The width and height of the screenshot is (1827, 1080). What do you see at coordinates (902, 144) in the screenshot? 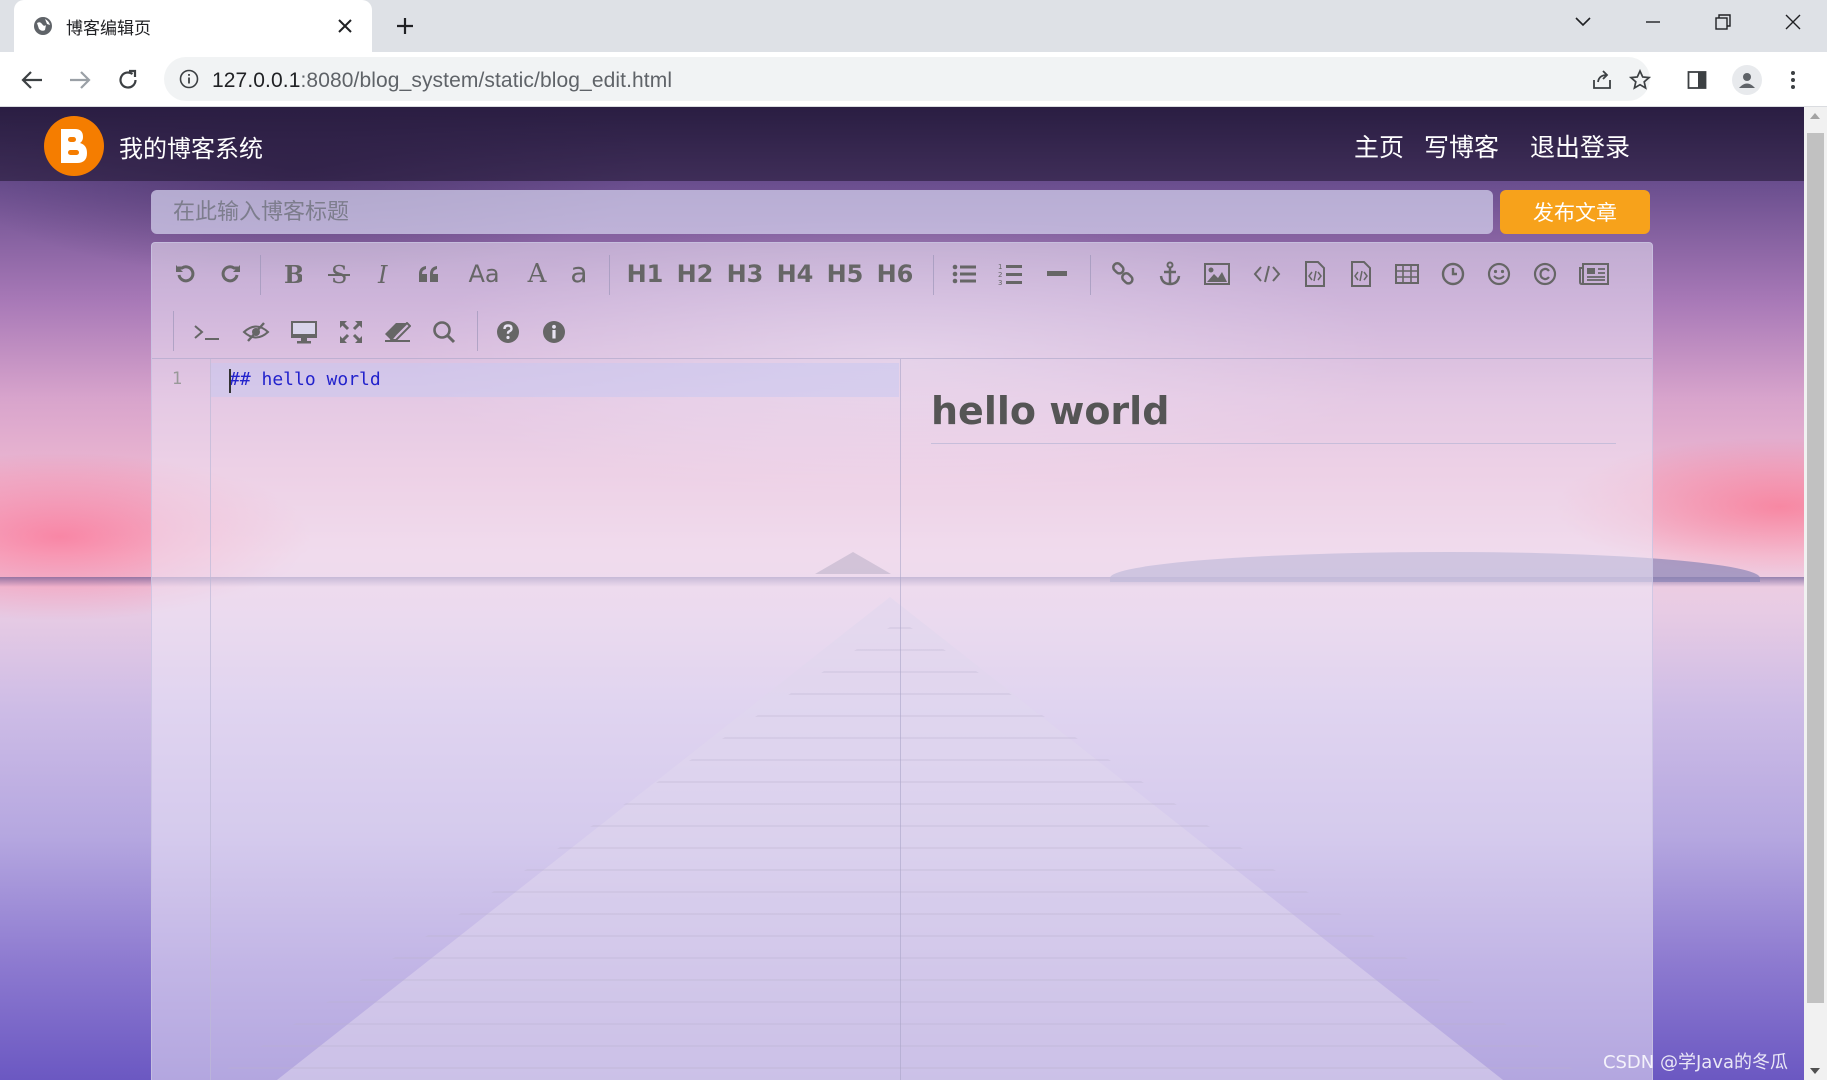
I see `blog-navbar: 我的博客系统 主页 写博客 退出登录` at bounding box center [902, 144].